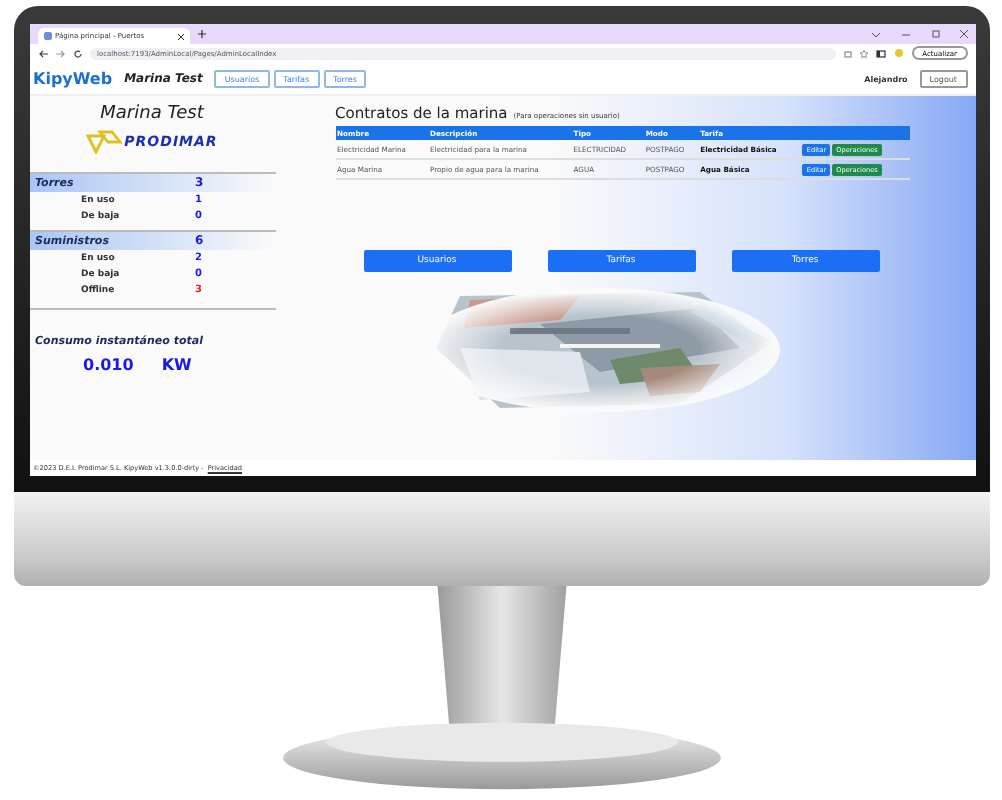 The height and width of the screenshot is (800, 1002). I want to click on sidebar-icon, so click(881, 53).